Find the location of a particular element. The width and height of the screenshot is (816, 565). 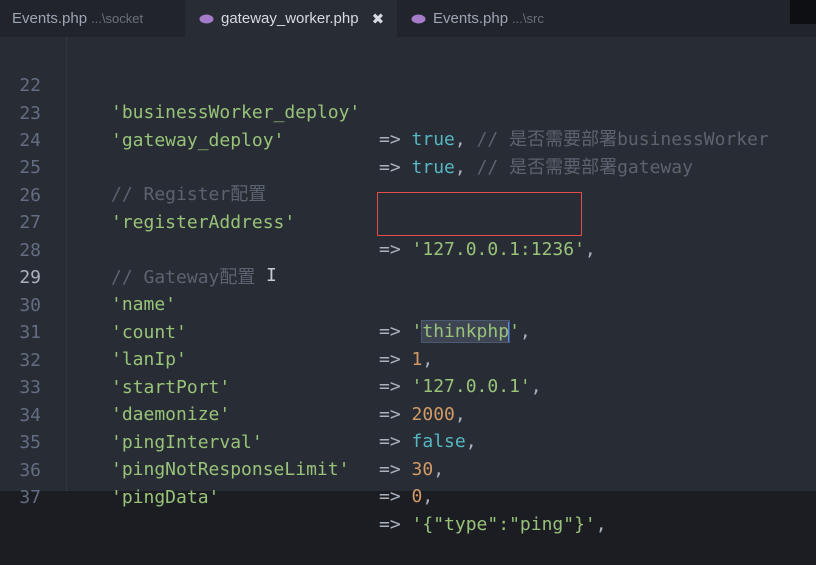

array-key: 'pingData' is located at coordinates (165, 497).